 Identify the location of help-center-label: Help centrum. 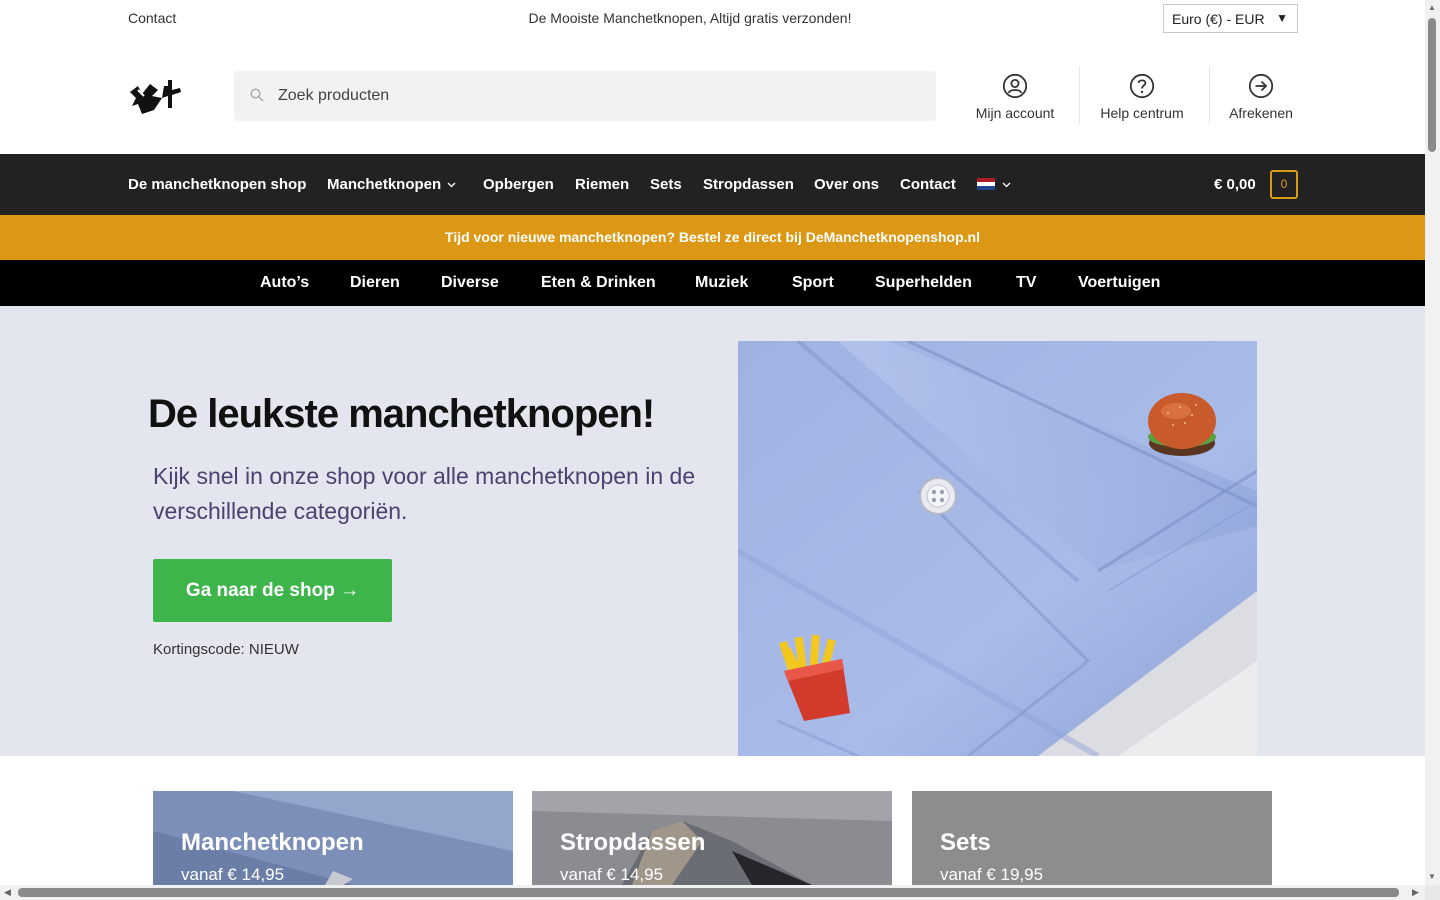
(1142, 113).